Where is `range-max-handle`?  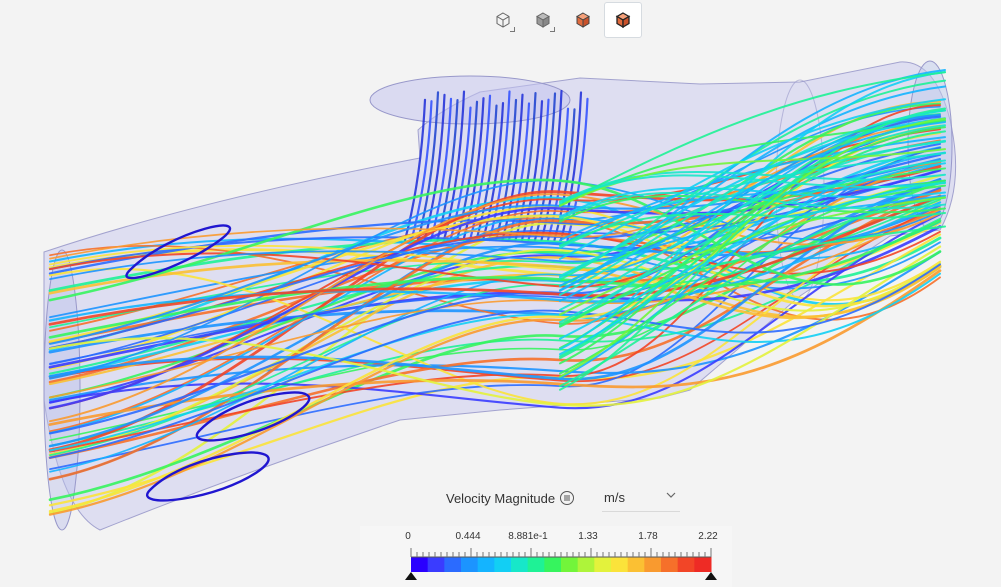 range-max-handle is located at coordinates (711, 576).